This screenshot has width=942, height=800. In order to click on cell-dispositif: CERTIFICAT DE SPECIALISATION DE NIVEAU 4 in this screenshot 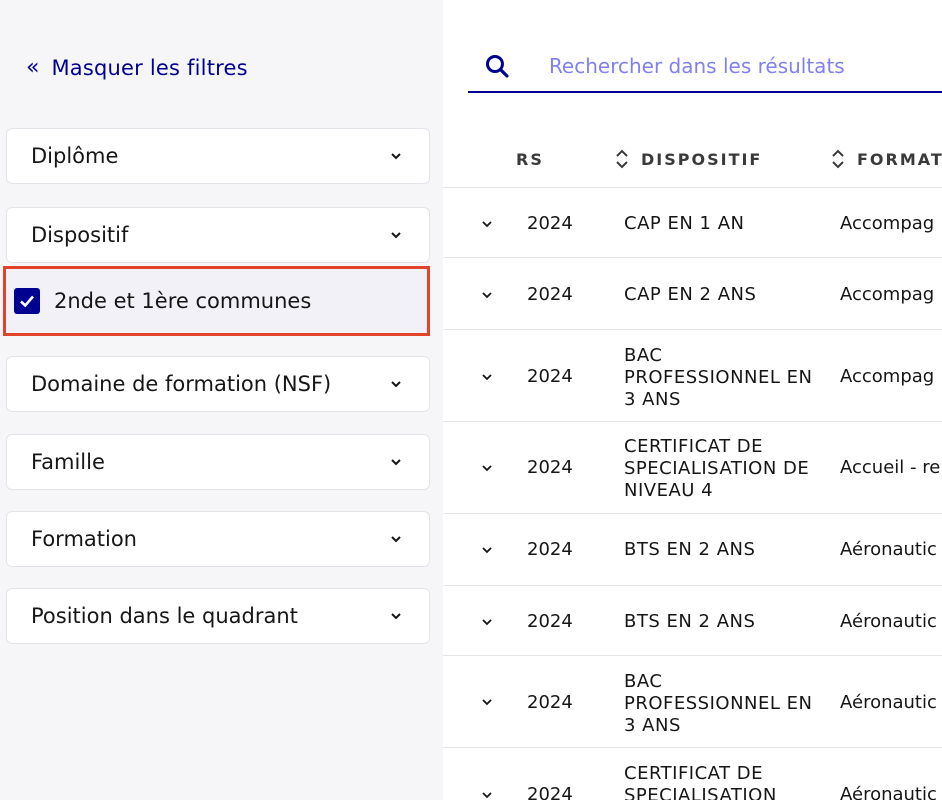, I will do `click(717, 468)`.